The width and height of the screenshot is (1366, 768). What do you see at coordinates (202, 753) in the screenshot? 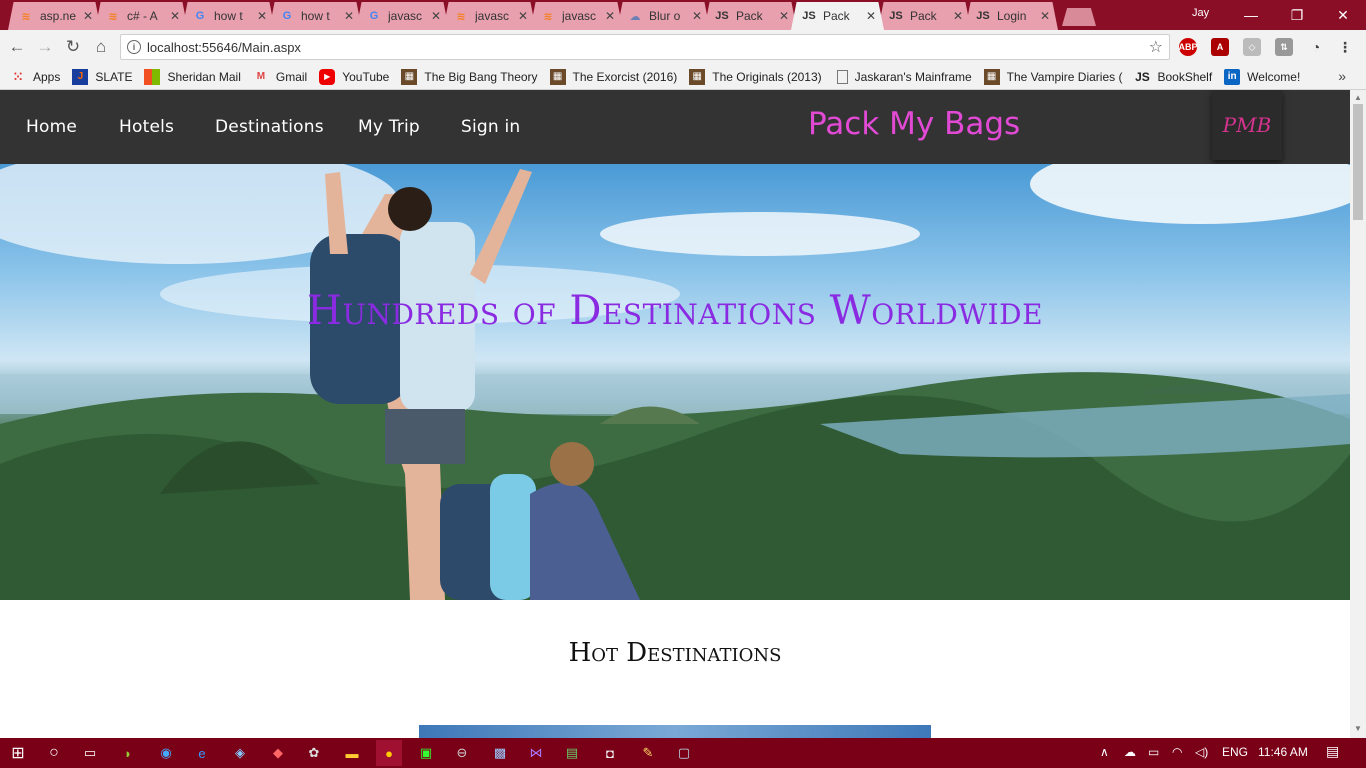
I see `edge-icon: e` at bounding box center [202, 753].